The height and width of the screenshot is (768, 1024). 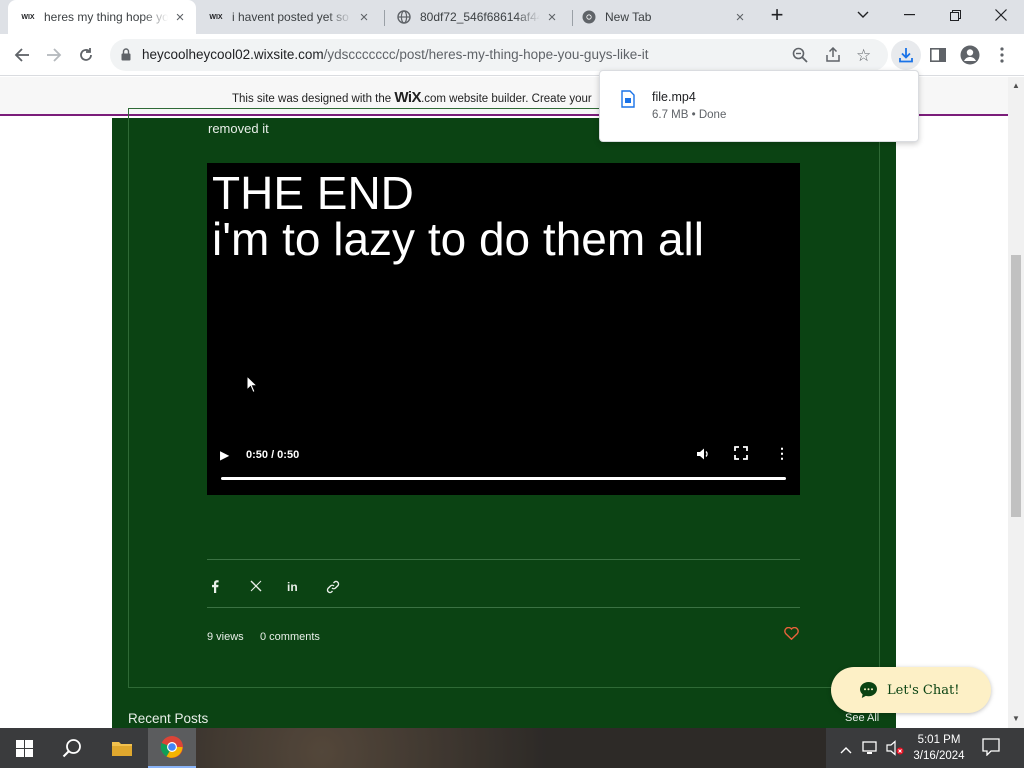 What do you see at coordinates (666, 17) in the screenshot?
I see `tab-new-tab: New Tab ×` at bounding box center [666, 17].